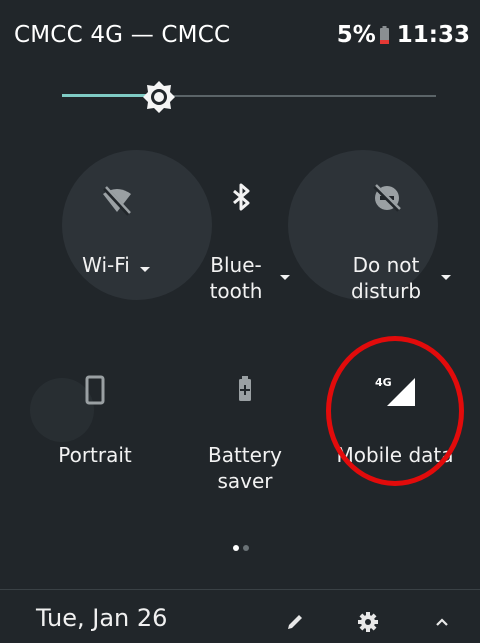 The image size is (480, 643). What do you see at coordinates (241, 197) in the screenshot?
I see `bluetooth-icon` at bounding box center [241, 197].